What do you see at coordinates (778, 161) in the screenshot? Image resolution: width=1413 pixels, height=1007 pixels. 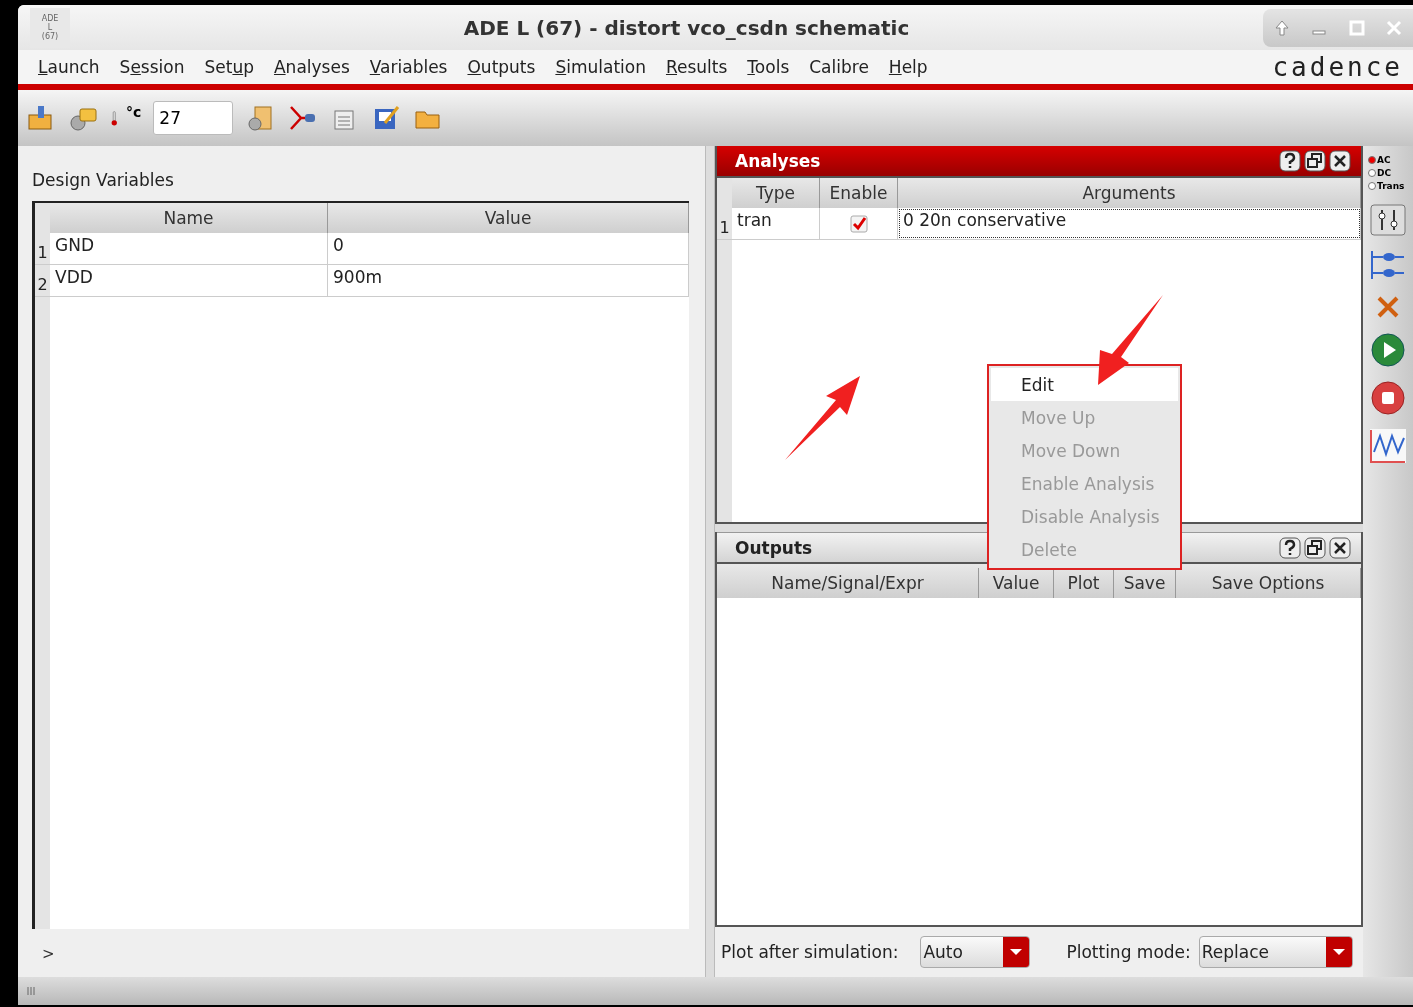 I see `panel-title: Analyses` at bounding box center [778, 161].